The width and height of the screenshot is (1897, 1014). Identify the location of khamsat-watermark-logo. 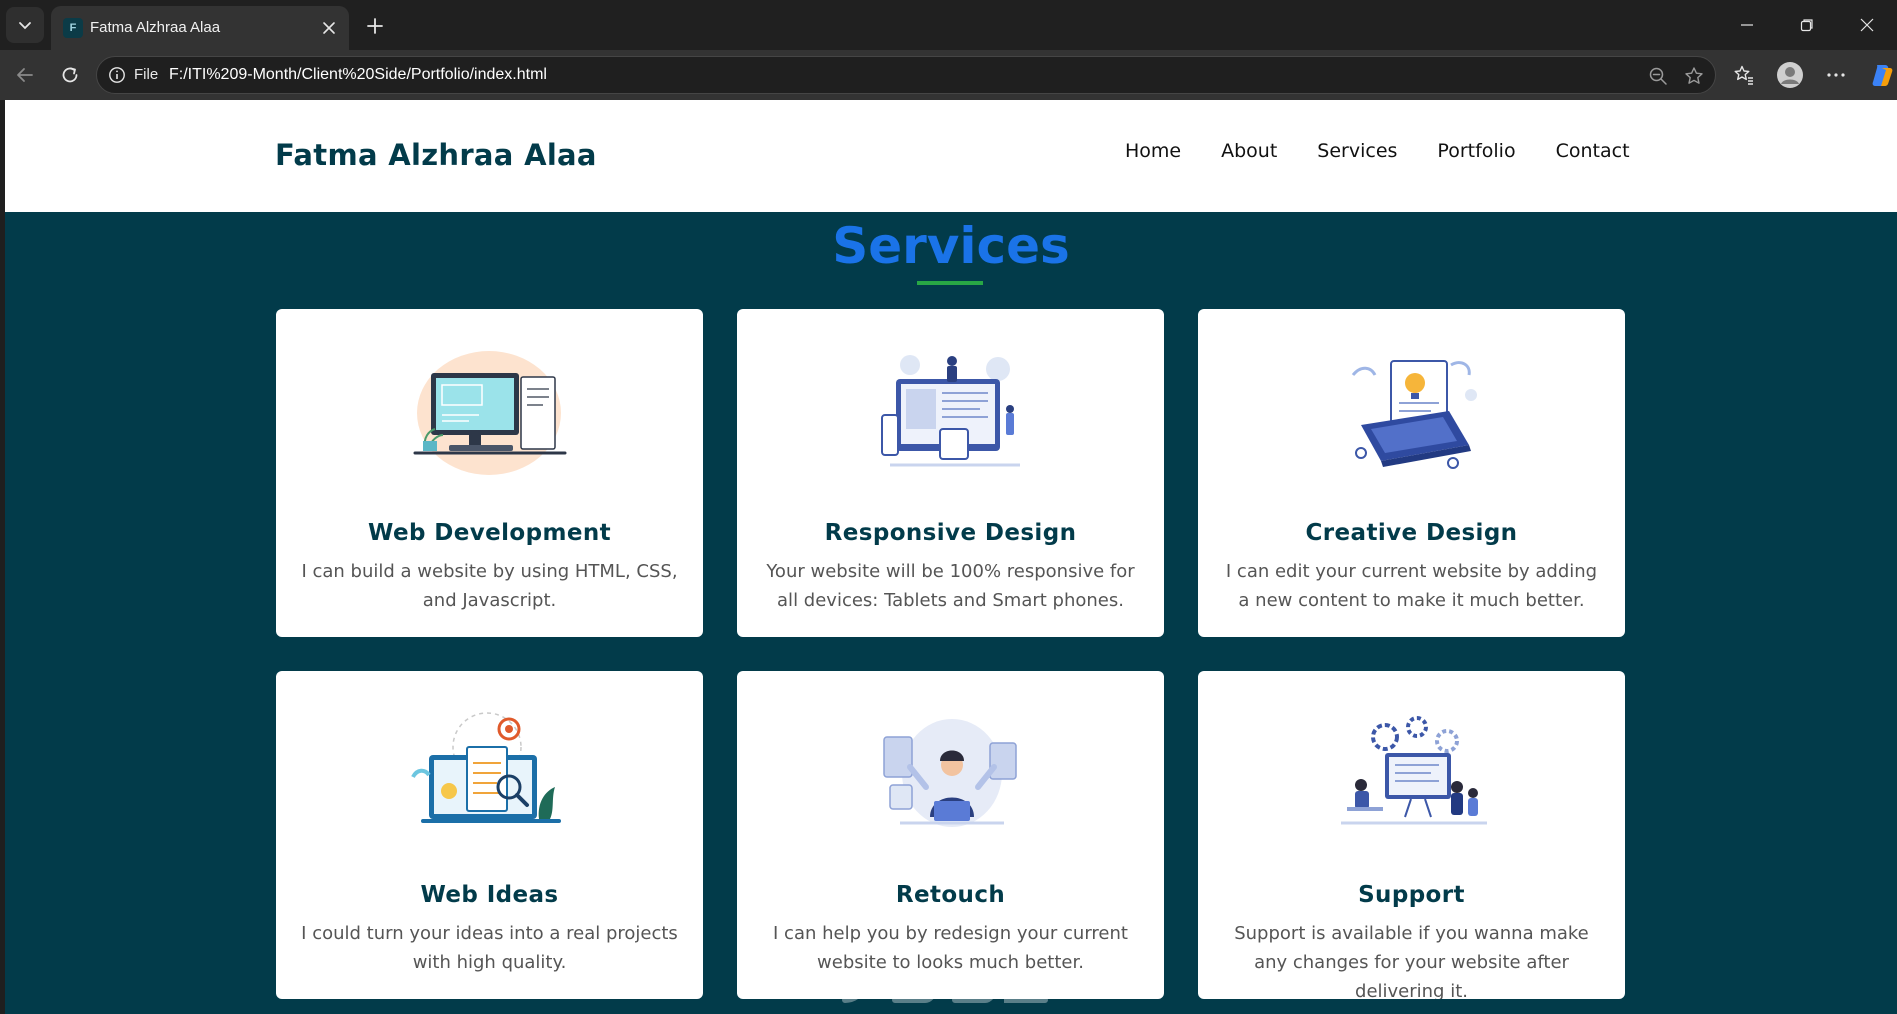
(945, 987).